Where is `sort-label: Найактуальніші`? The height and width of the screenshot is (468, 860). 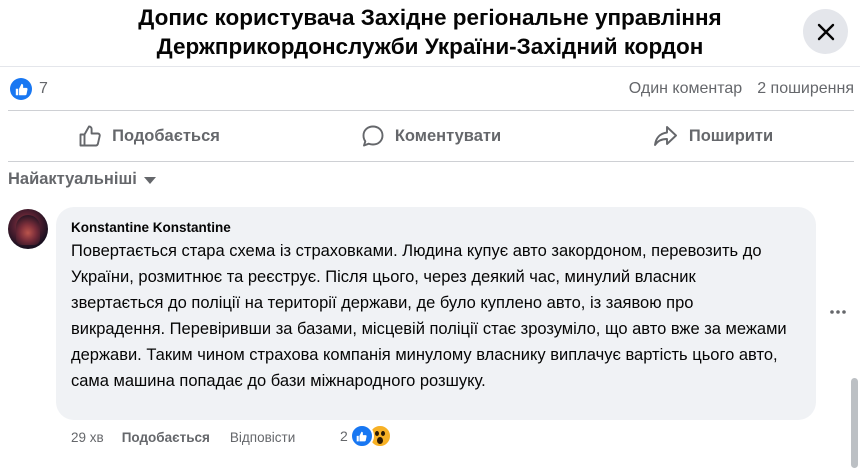 sort-label: Найактуальніші is located at coordinates (72, 179).